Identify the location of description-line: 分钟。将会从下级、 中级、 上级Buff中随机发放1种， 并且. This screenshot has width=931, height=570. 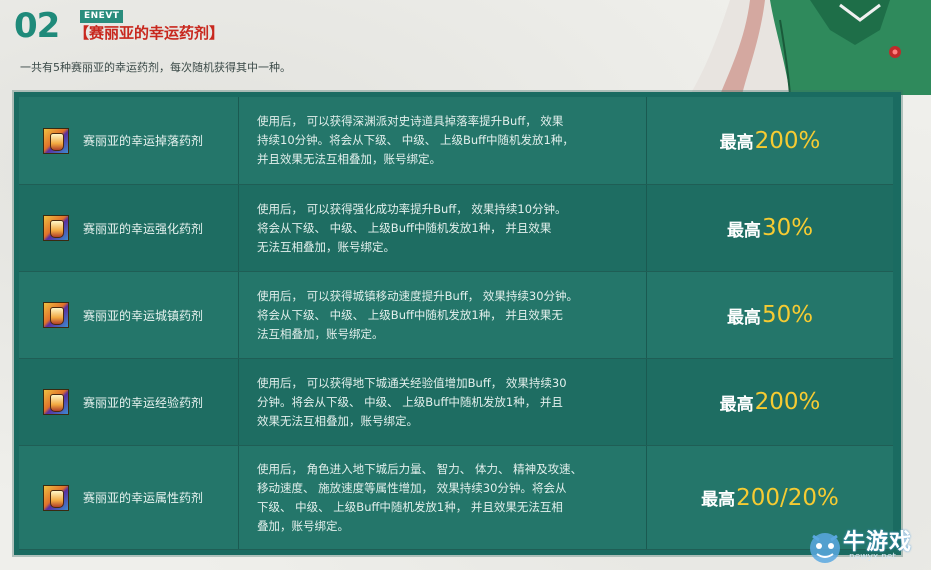
(410, 401).